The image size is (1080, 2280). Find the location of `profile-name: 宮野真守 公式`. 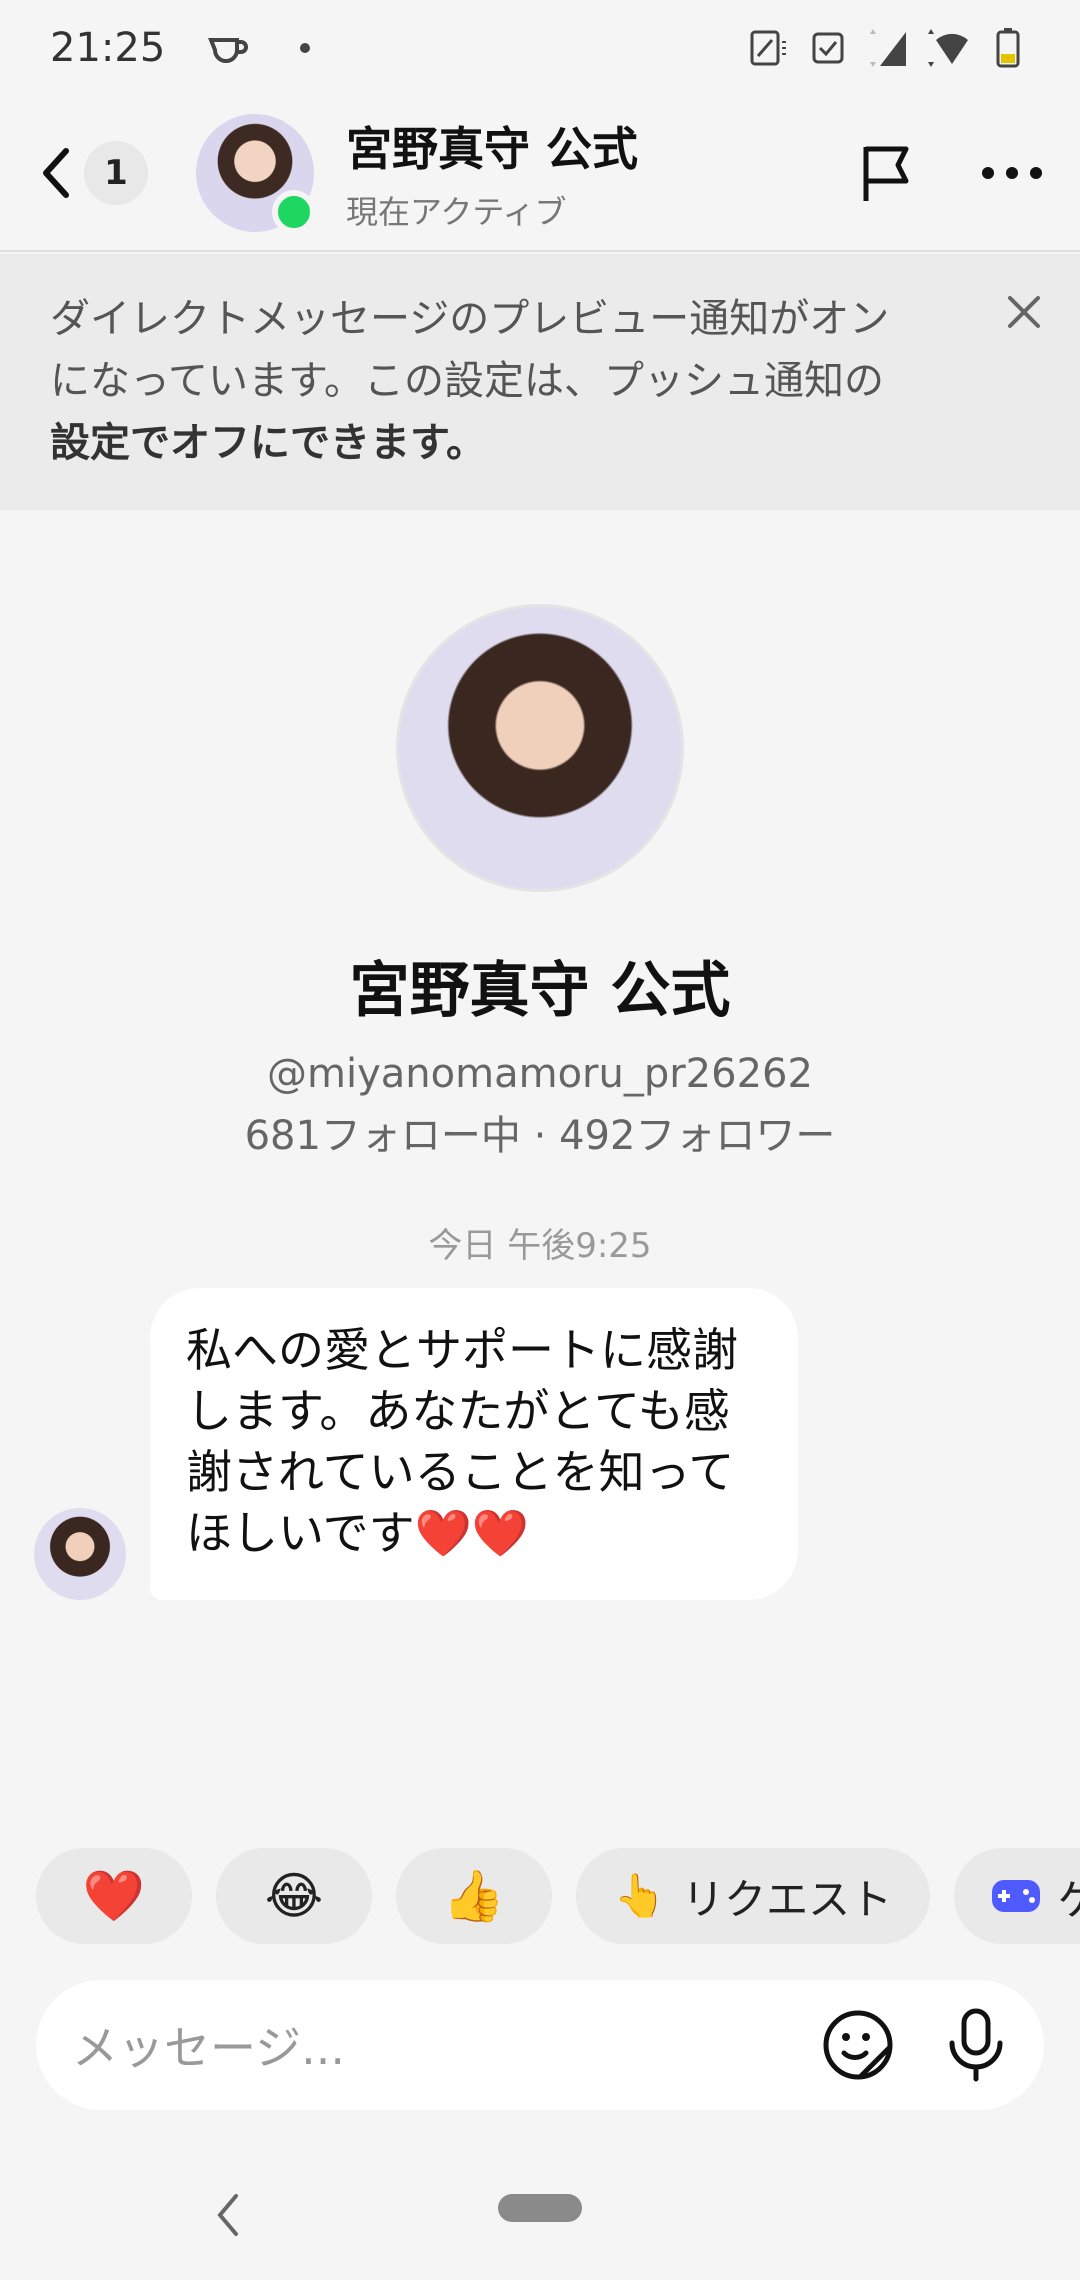

profile-name: 宮野真守 公式 is located at coordinates (540, 991).